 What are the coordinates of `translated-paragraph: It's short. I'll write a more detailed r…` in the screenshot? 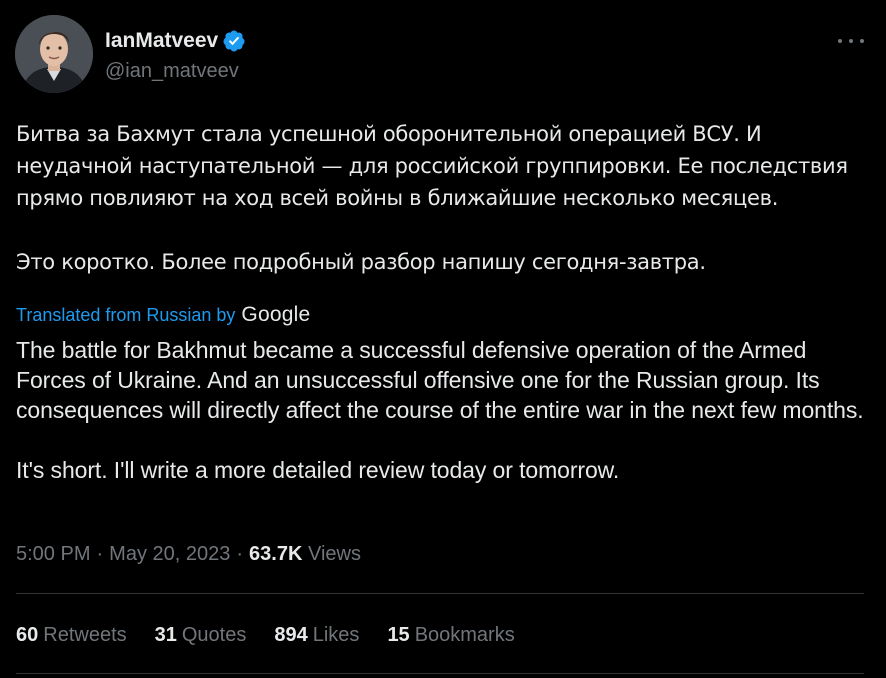 It's located at (318, 470).